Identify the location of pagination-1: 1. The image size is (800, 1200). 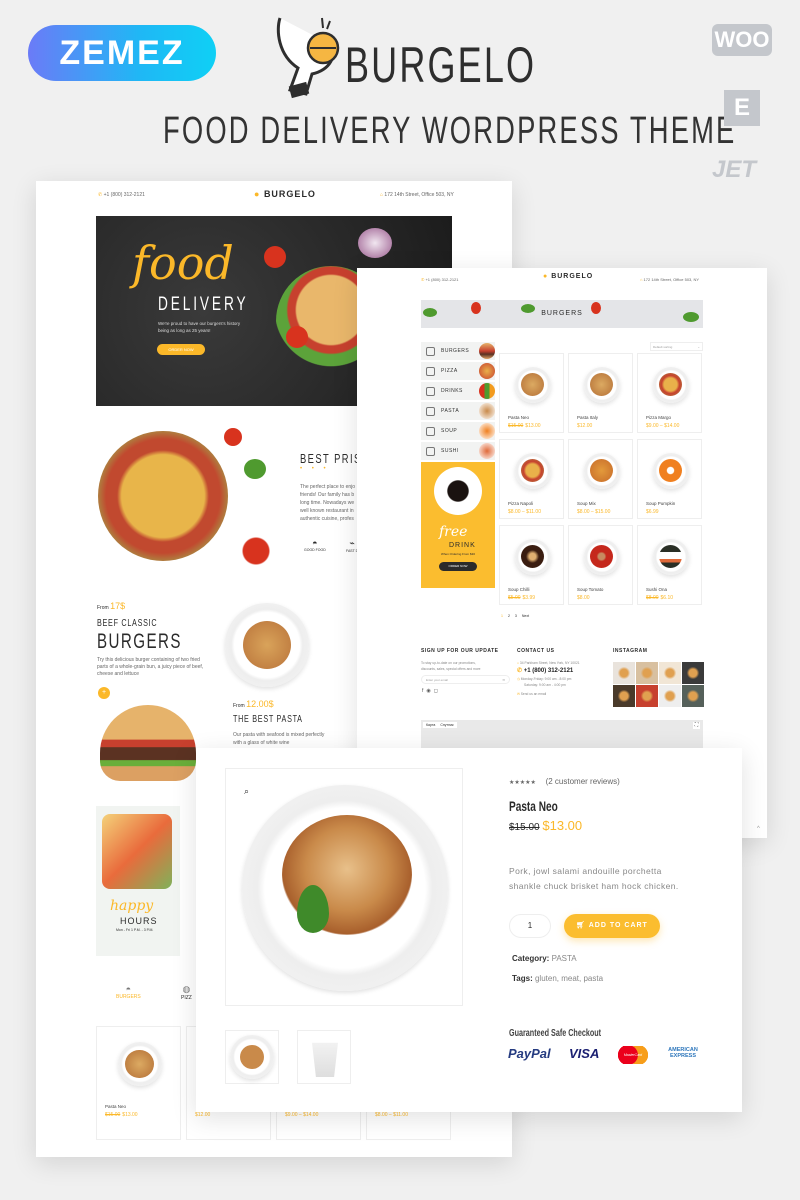
(502, 616).